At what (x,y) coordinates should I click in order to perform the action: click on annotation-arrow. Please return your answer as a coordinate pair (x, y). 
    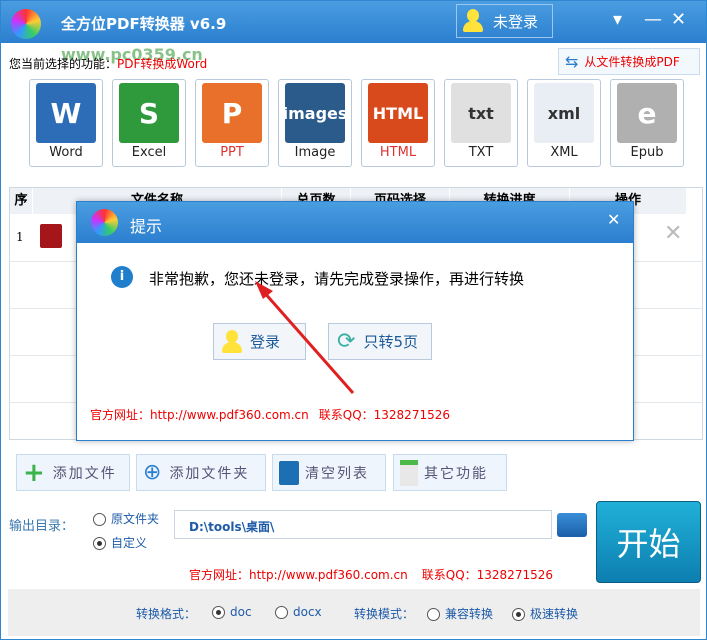
    Looking at the image, I should click on (305, 337).